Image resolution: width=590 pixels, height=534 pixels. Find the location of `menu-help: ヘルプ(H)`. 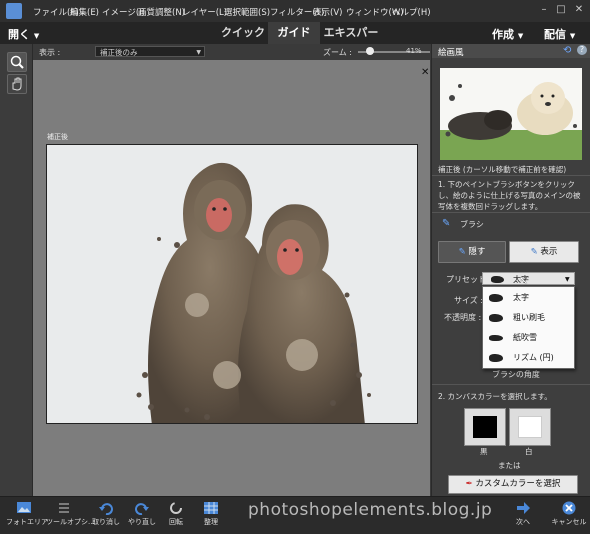

menu-help: ヘルプ(H) is located at coordinates (411, 12).